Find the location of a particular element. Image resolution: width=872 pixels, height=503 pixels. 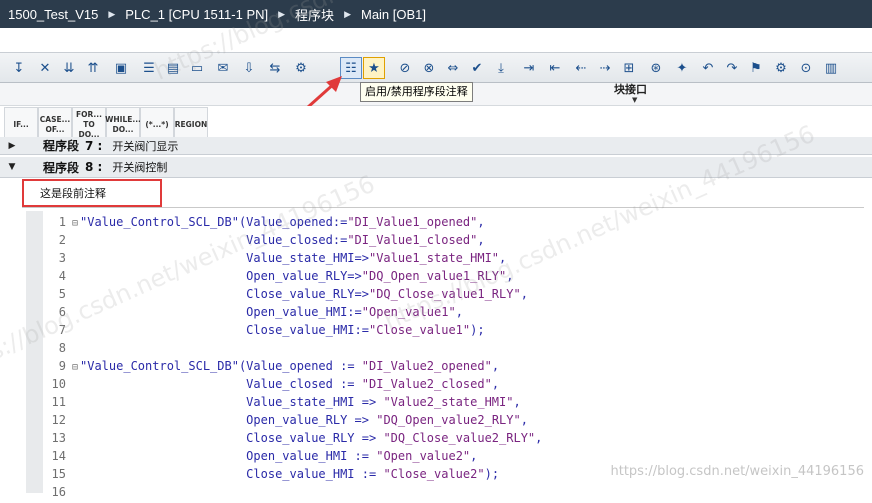

align-left-icon: ⇠ is located at coordinates (581, 68).